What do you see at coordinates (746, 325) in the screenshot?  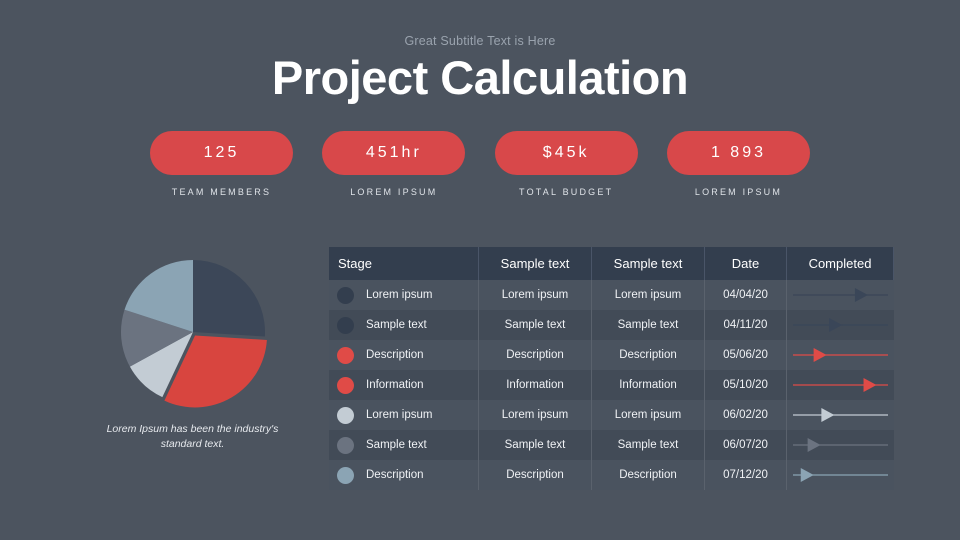 I see `date-cell: 04/11/20` at bounding box center [746, 325].